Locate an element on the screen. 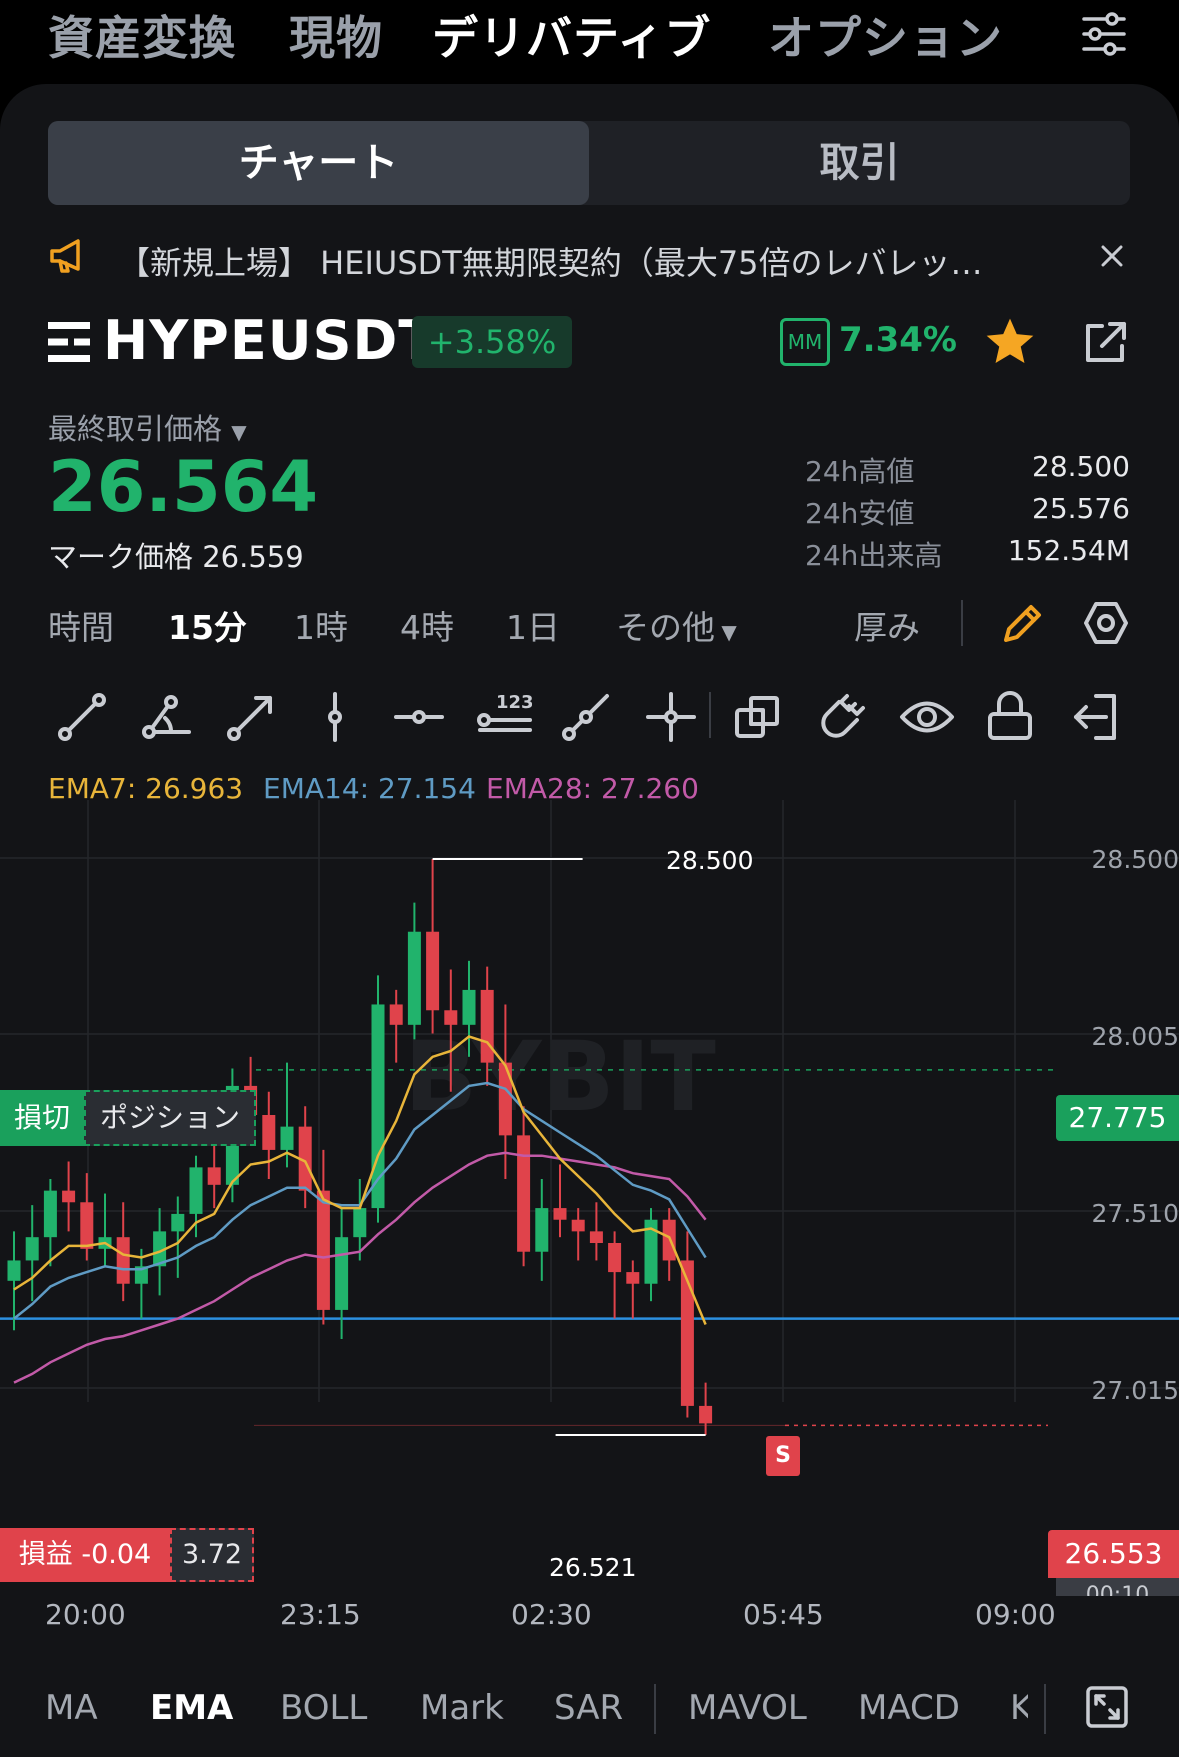 This screenshot has width=1179, height=1757. nav-options: オプション is located at coordinates (885, 35).